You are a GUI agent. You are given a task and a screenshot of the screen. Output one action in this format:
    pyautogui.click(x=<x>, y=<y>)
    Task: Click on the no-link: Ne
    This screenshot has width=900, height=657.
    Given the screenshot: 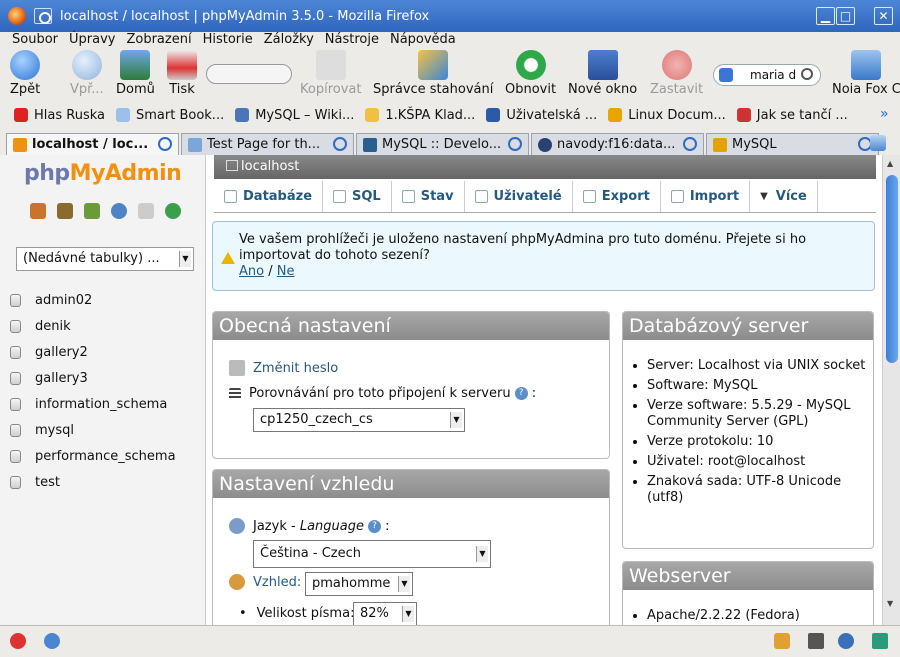 What is the action you would take?
    pyautogui.click(x=286, y=271)
    